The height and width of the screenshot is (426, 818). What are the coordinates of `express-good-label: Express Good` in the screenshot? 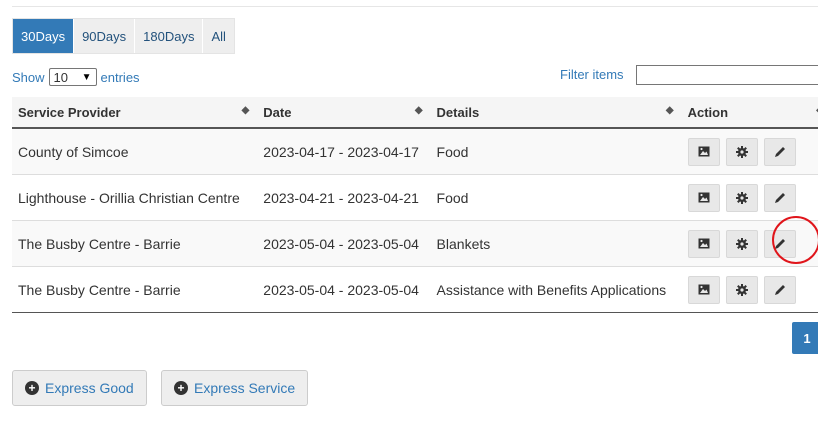 It's located at (89, 388).